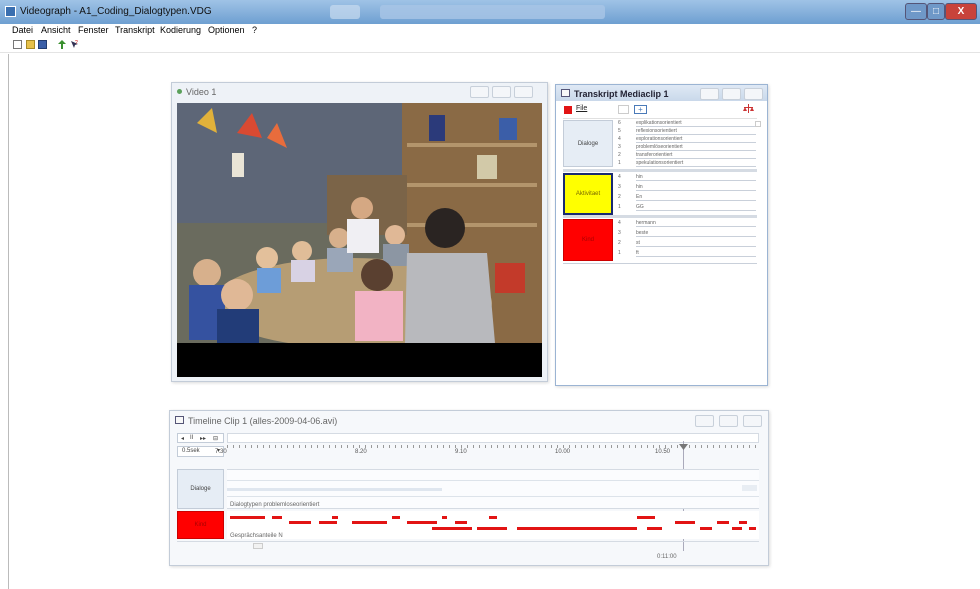 This screenshot has width=980, height=589. Describe the element at coordinates (696, 155) in the screenshot. I see `code-row: transferorientiert` at that location.